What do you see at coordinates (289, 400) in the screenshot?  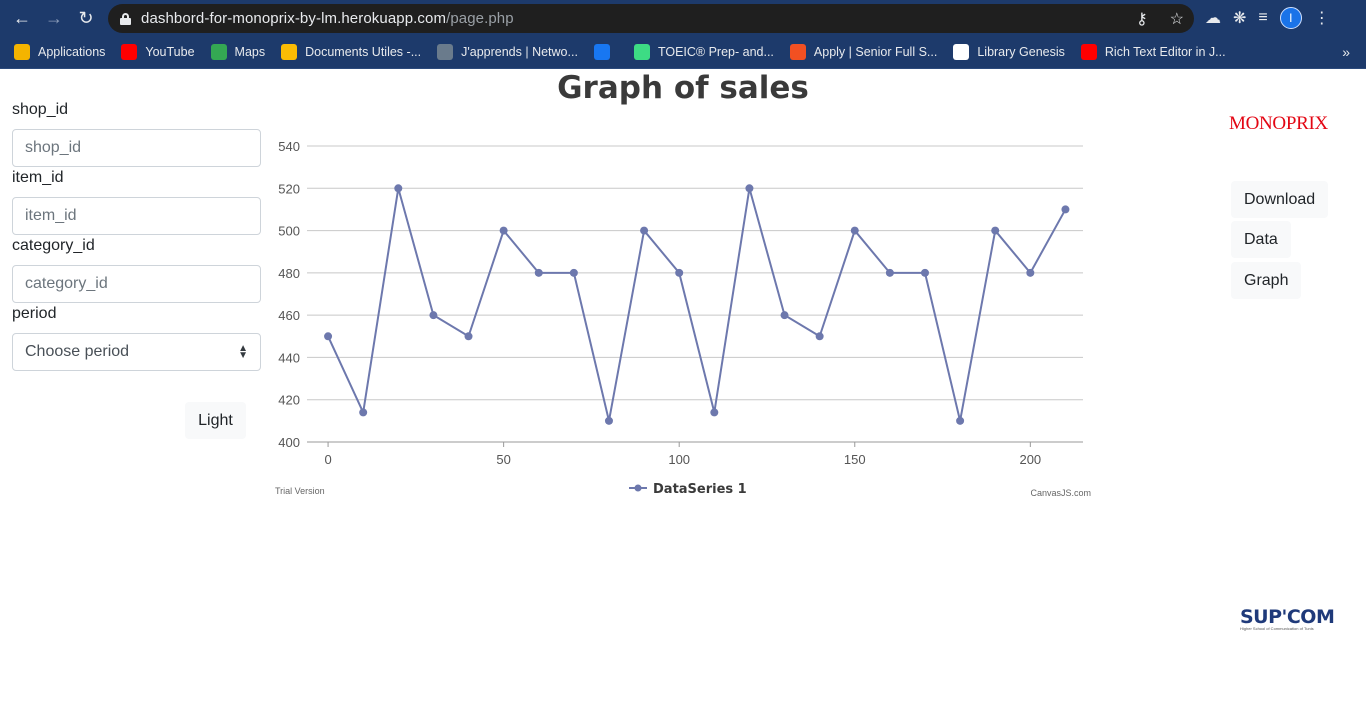 I see `y-tick-label: 420` at bounding box center [289, 400].